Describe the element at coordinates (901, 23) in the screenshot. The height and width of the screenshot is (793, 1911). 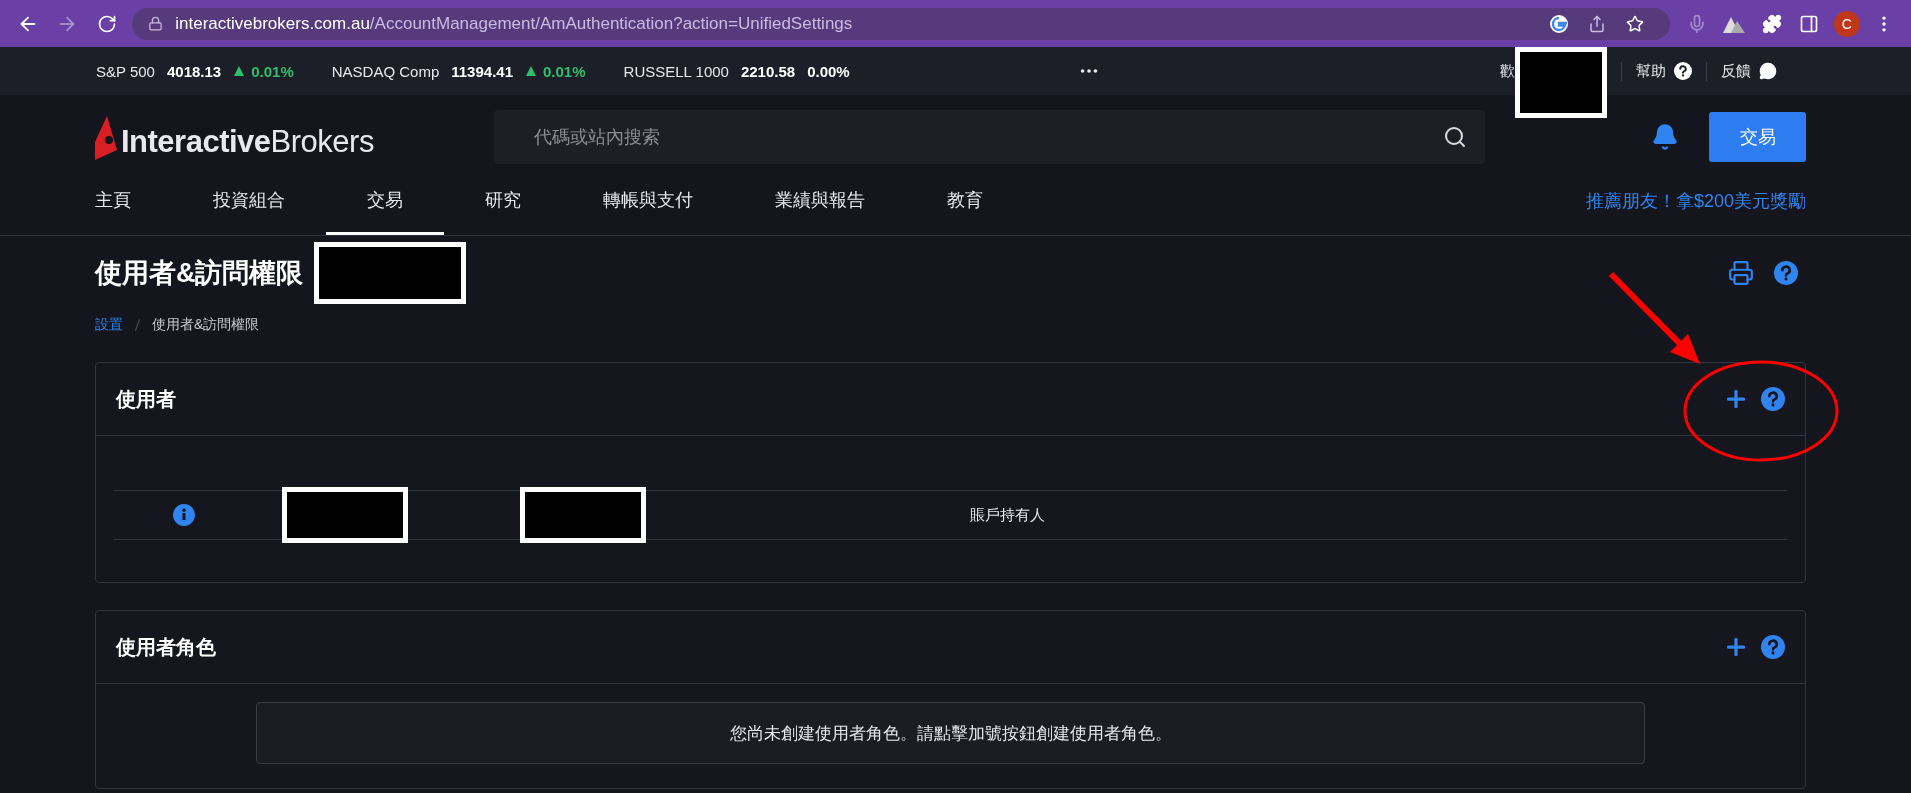
I see `address-bar: interactivebrokers.com.au/AccountManagement/AmAuthentication?action=UnifiedSettings` at that location.